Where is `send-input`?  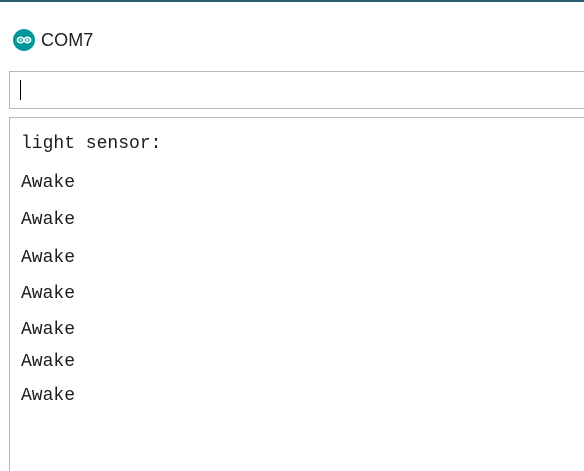 send-input is located at coordinates (297, 90).